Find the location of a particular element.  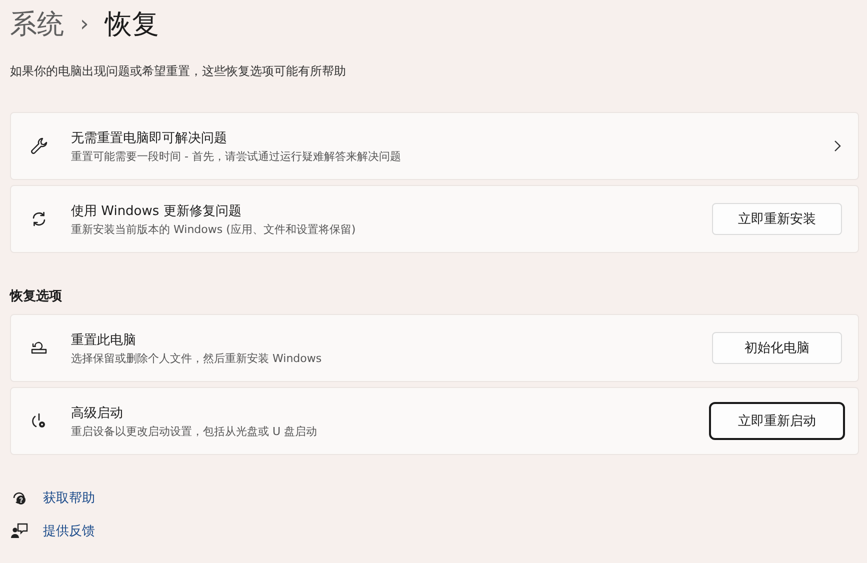

link: 获取帮助 is located at coordinates (69, 498).